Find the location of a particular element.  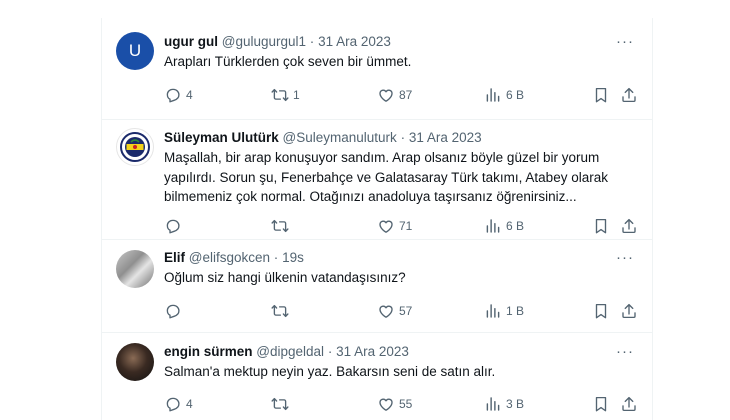

like-count: 87 is located at coordinates (406, 95).